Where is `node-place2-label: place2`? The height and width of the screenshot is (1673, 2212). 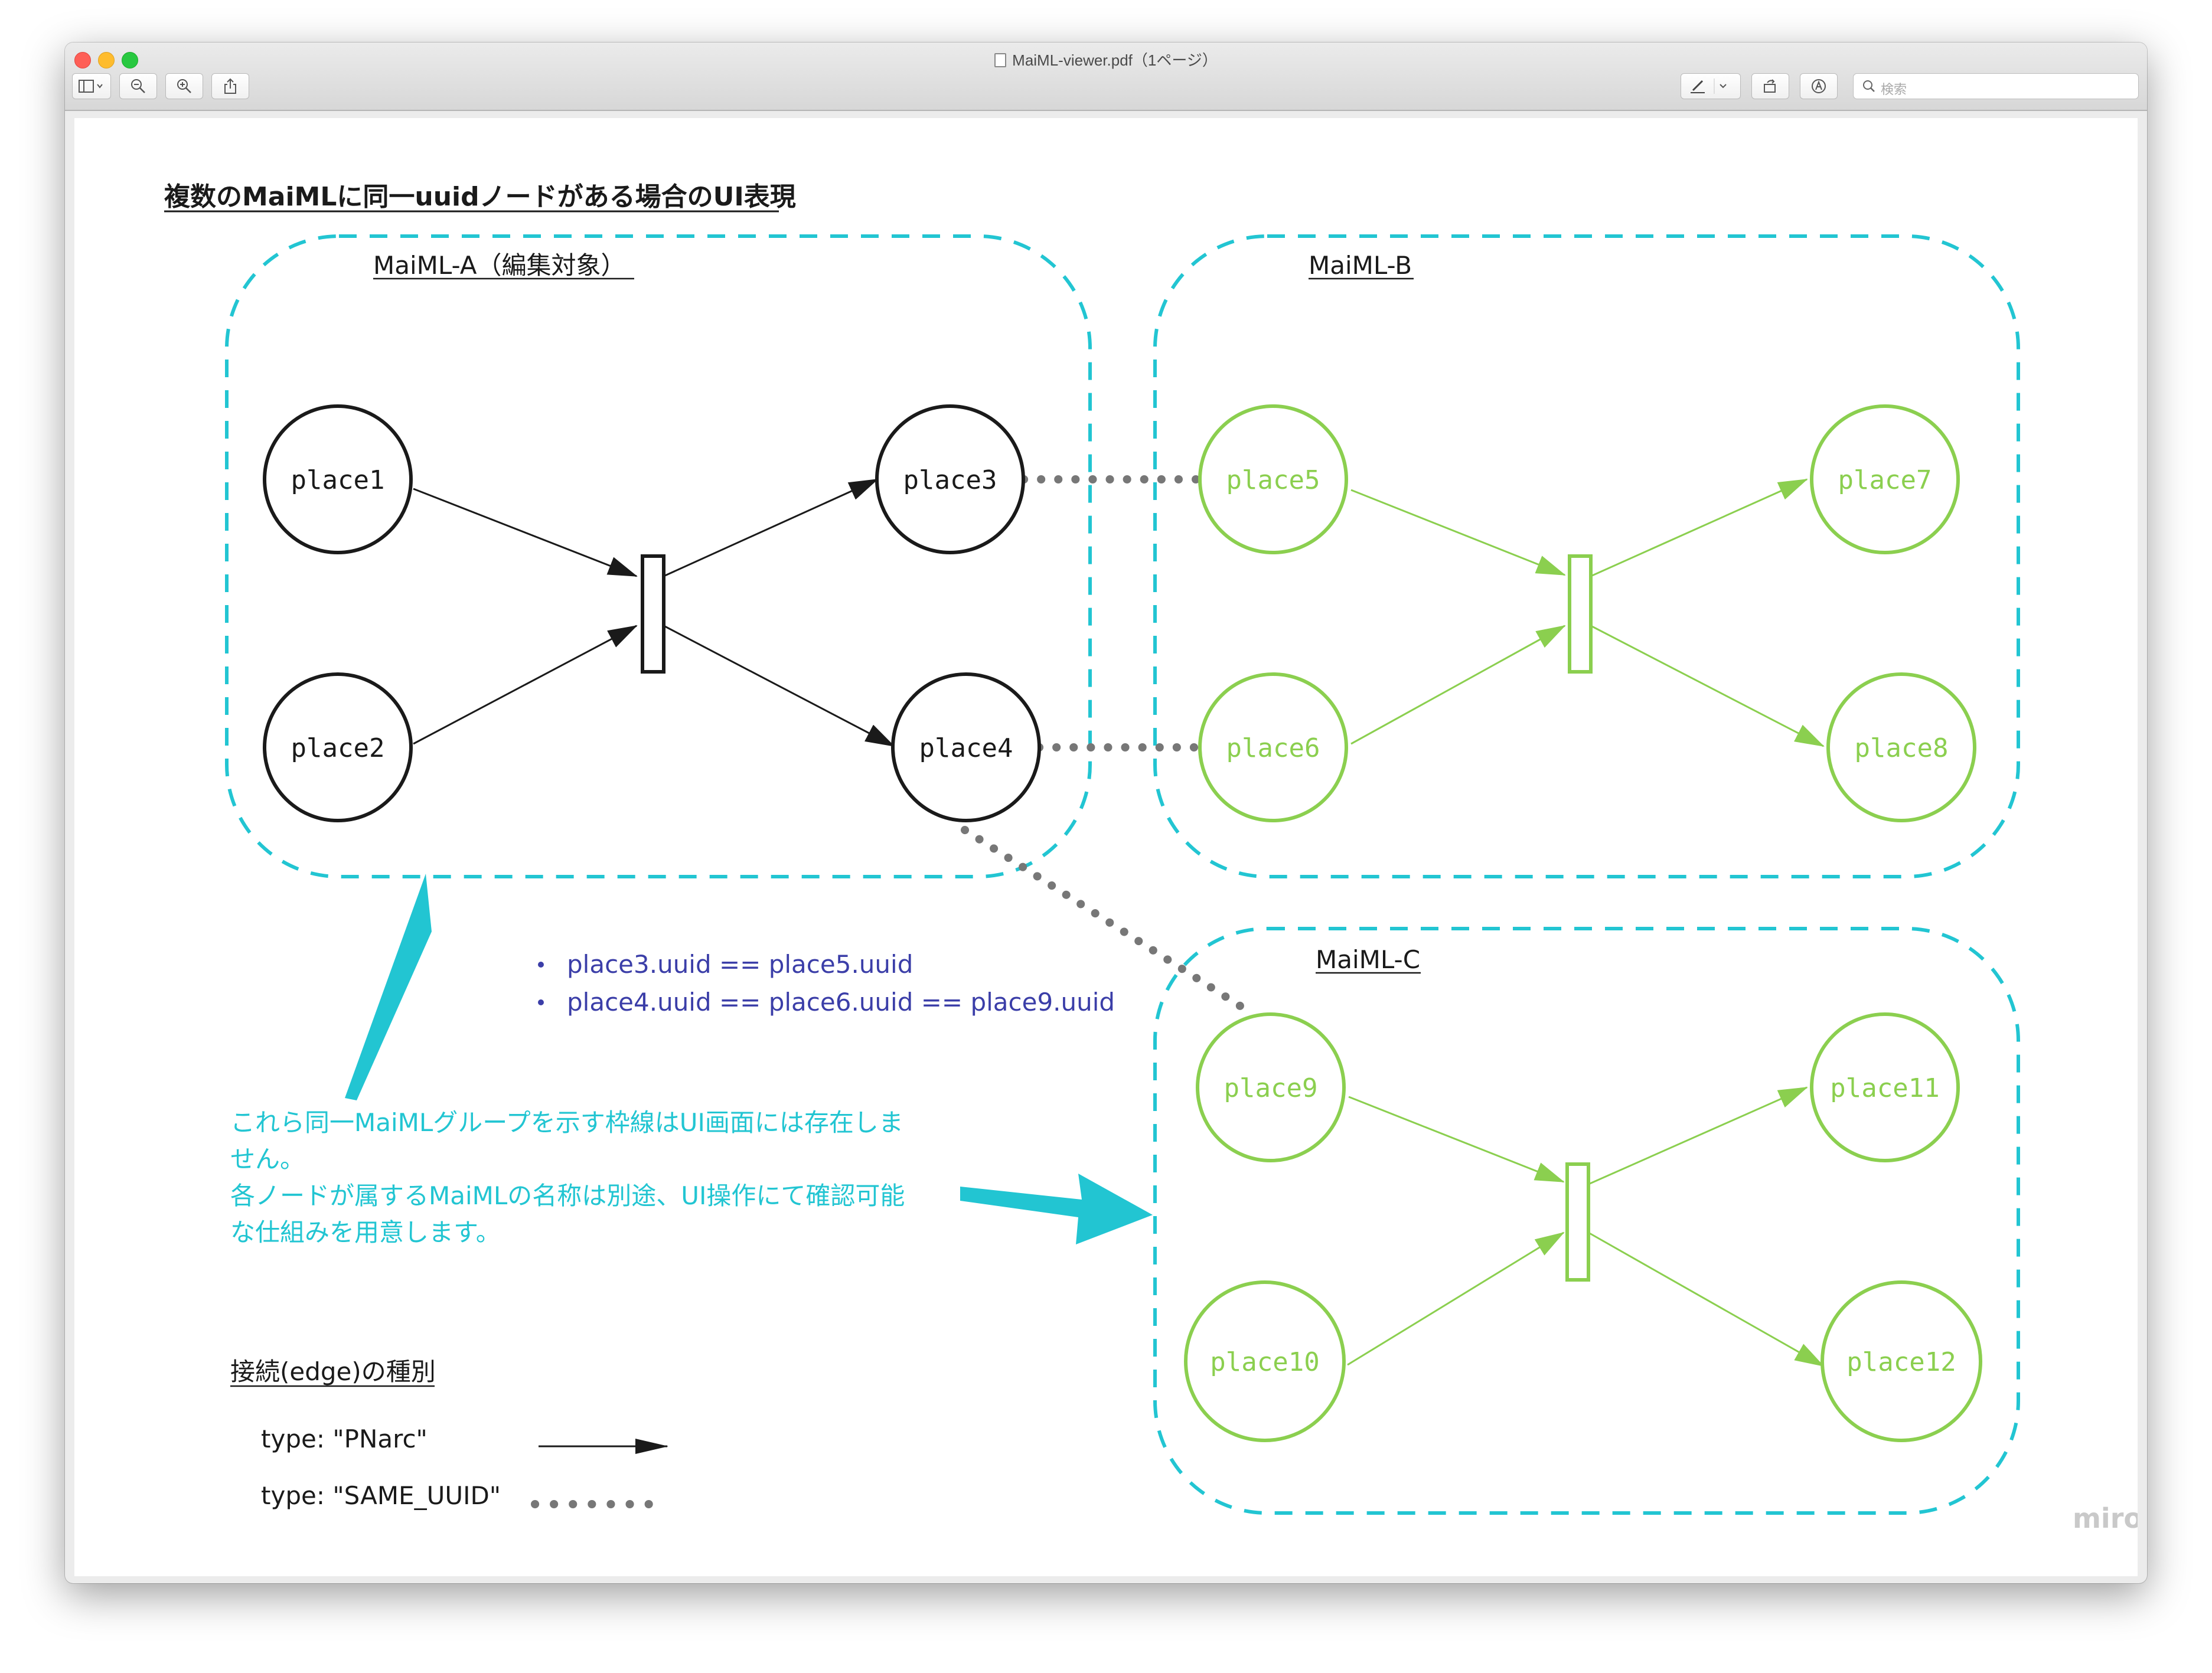 node-place2-label: place2 is located at coordinates (338, 748).